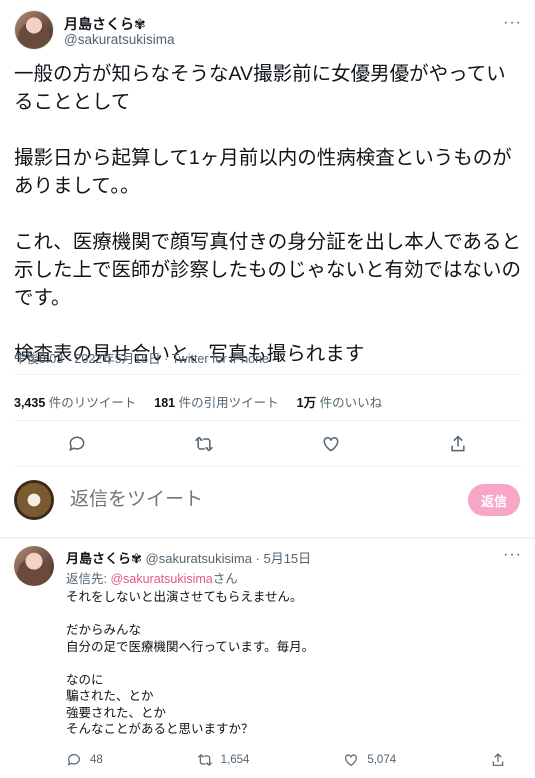 This screenshot has width=535, height=778. What do you see at coordinates (228, 403) in the screenshot?
I see `quote-label: 件の引用ツイート` at bounding box center [228, 403].